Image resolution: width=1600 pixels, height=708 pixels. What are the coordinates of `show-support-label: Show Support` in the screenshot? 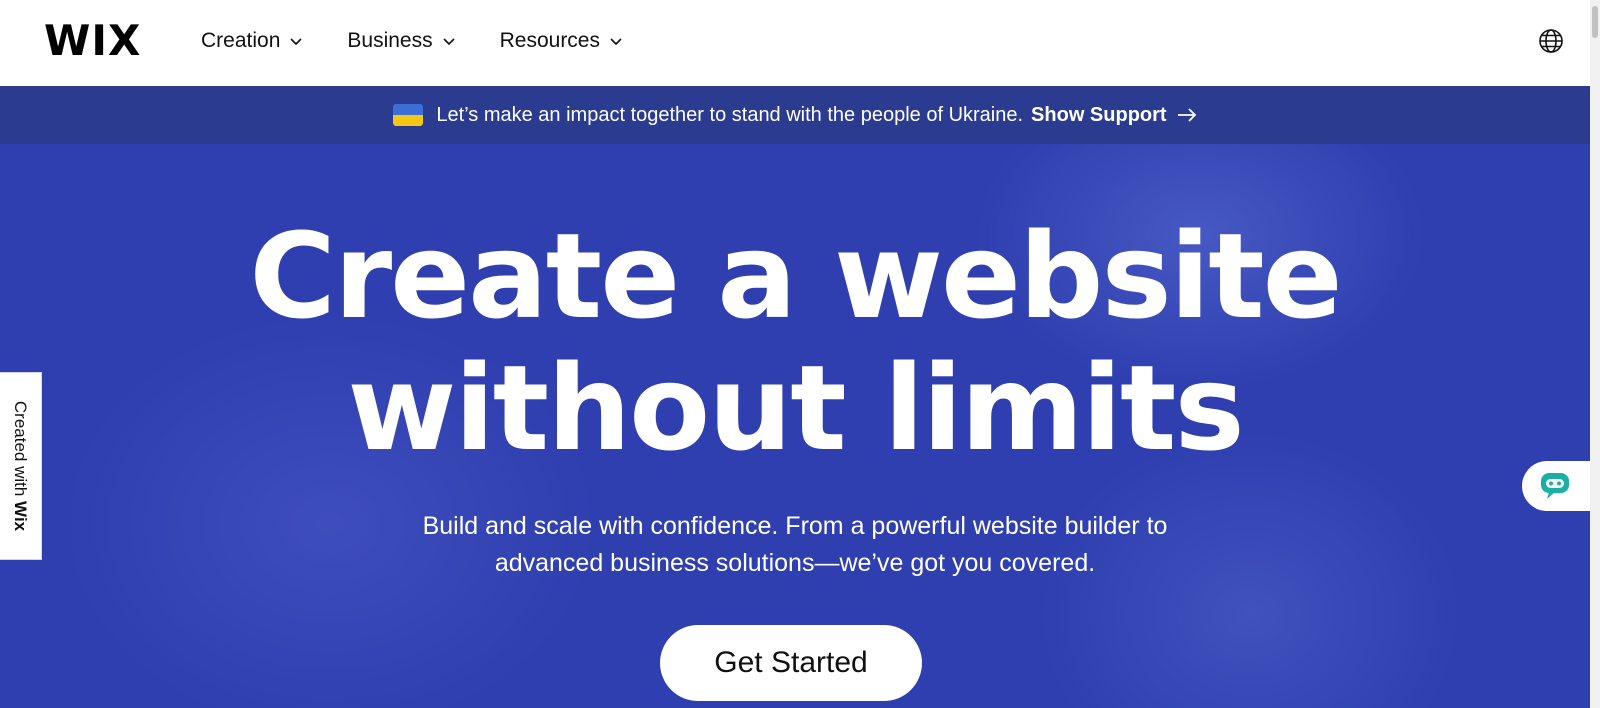 It's located at (1099, 114).